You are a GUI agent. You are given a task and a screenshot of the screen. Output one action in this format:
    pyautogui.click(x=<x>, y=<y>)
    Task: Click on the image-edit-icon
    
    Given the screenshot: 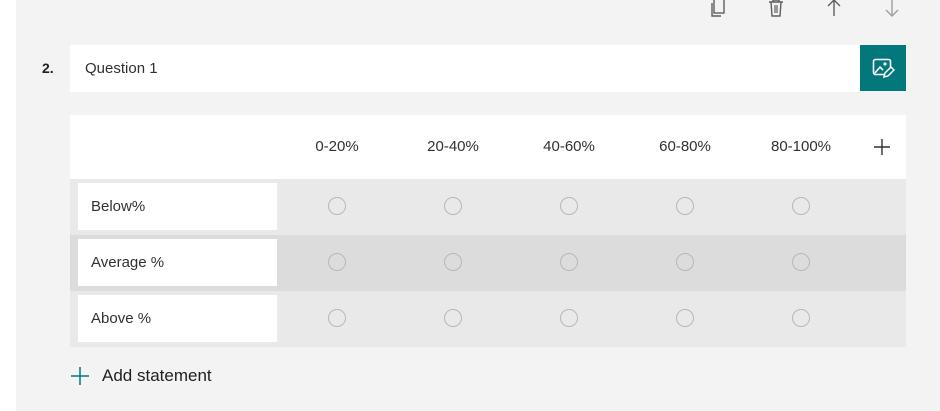 What is the action you would take?
    pyautogui.click(x=883, y=68)
    